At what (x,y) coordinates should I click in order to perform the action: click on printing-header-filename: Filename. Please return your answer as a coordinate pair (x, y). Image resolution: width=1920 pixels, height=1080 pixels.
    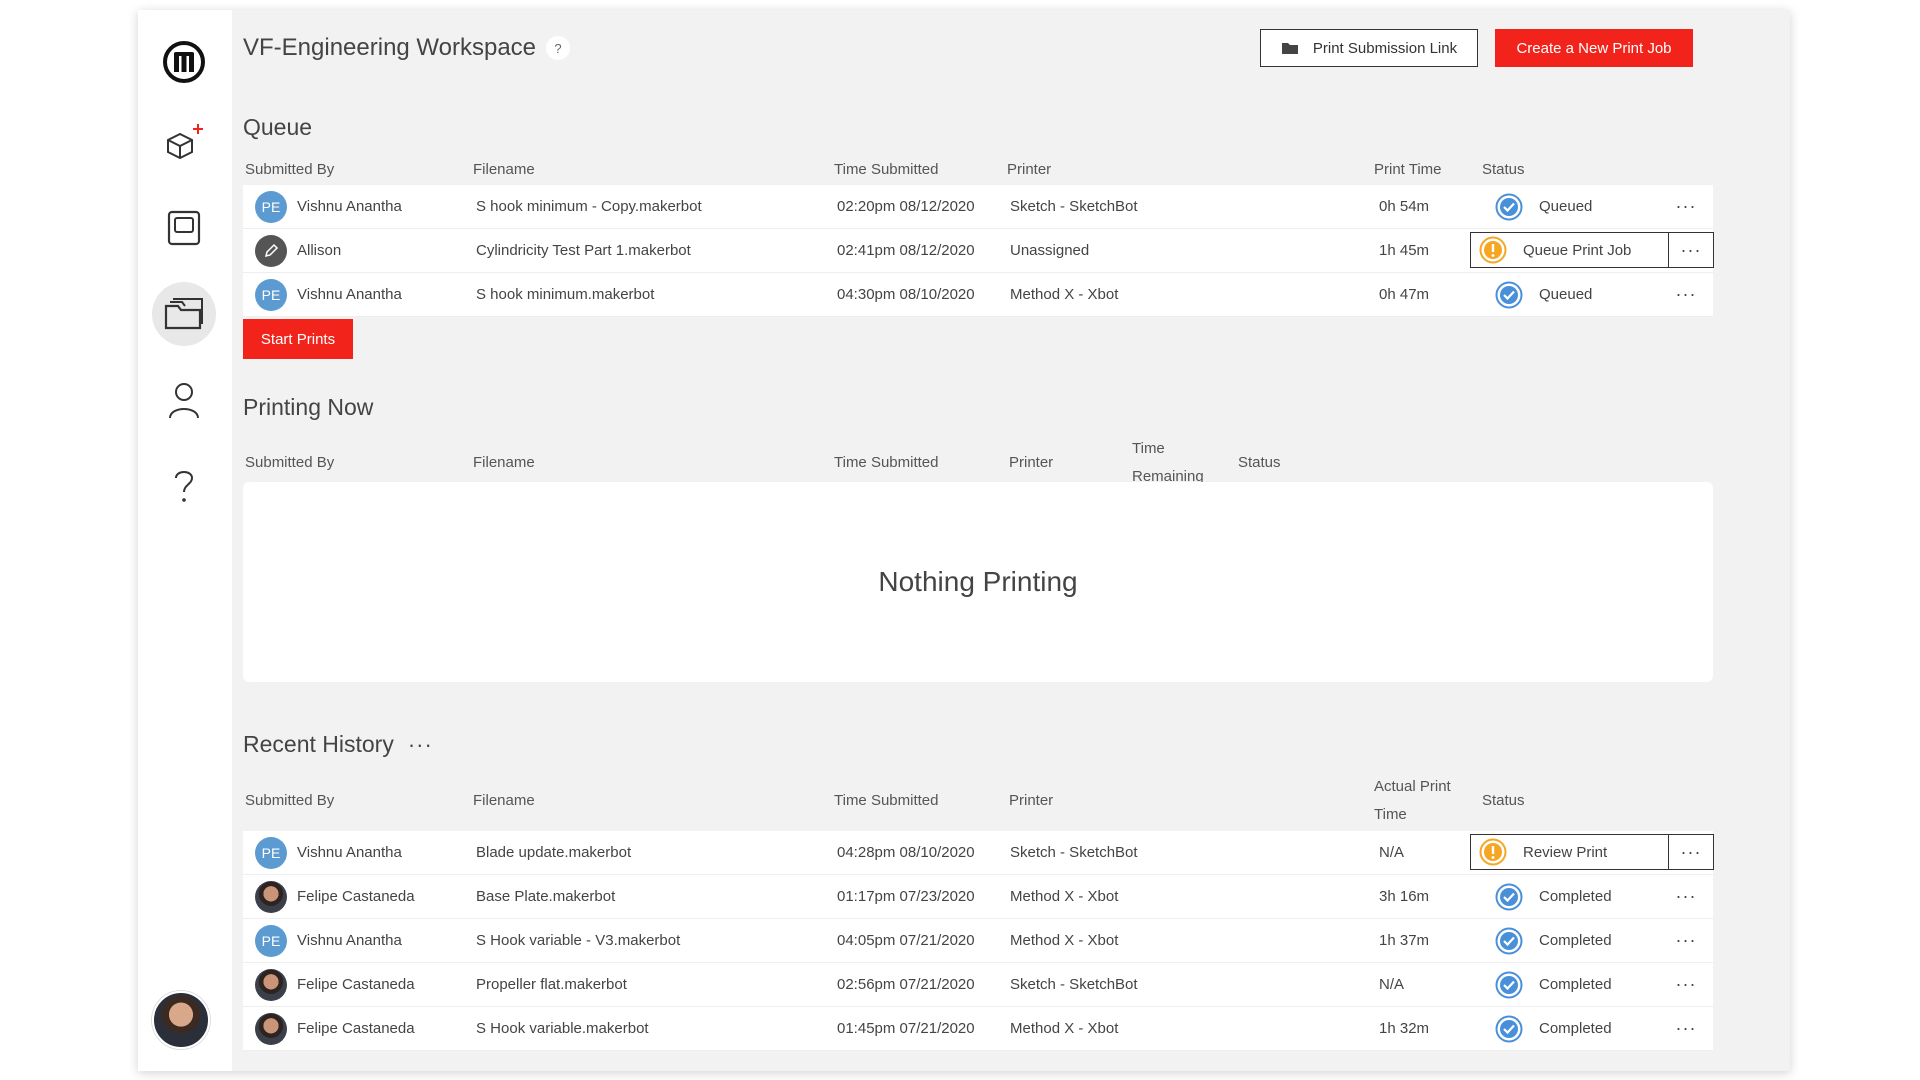
    Looking at the image, I should click on (504, 462).